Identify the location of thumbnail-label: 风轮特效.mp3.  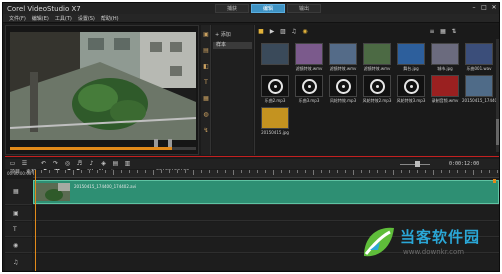
(343, 100).